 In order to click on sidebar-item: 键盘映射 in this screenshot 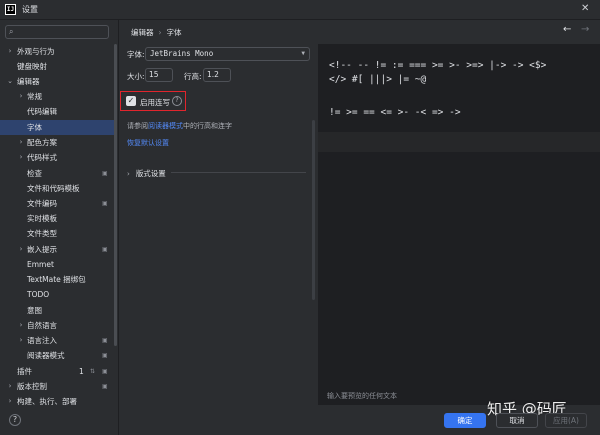, I will do `click(58, 66)`.